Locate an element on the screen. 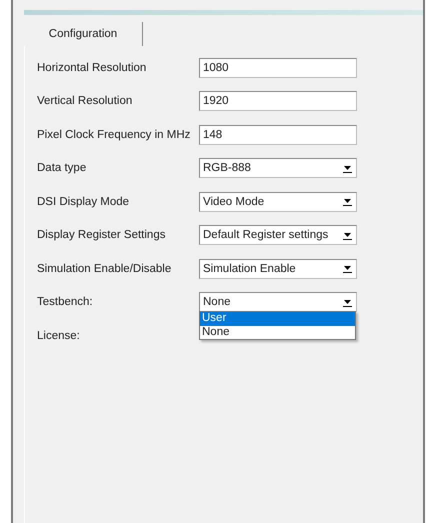 The image size is (434, 523). field-label: Data type is located at coordinates (62, 168).